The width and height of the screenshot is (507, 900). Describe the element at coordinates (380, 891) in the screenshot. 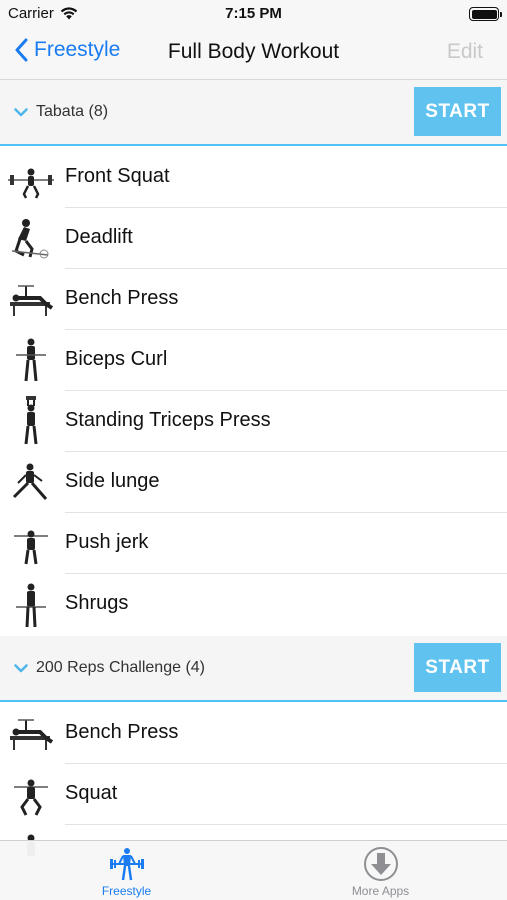

I see `tab-label: More Apps` at that location.